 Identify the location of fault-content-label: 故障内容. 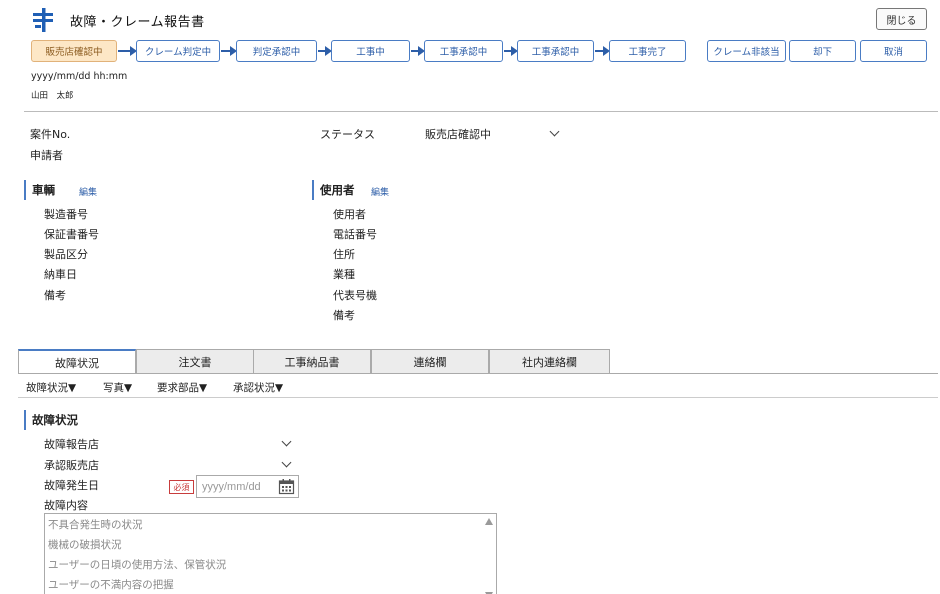
(66, 505).